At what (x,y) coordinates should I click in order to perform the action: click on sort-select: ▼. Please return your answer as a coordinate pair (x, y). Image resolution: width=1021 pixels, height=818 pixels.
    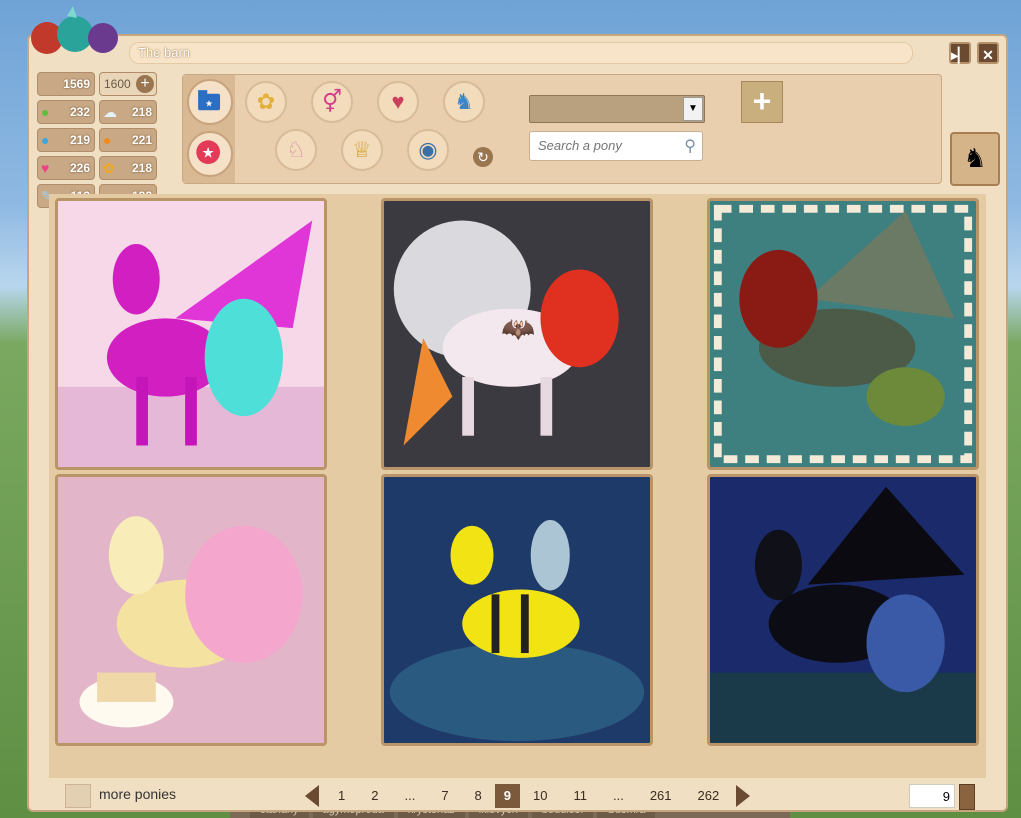
    Looking at the image, I should click on (617, 109).